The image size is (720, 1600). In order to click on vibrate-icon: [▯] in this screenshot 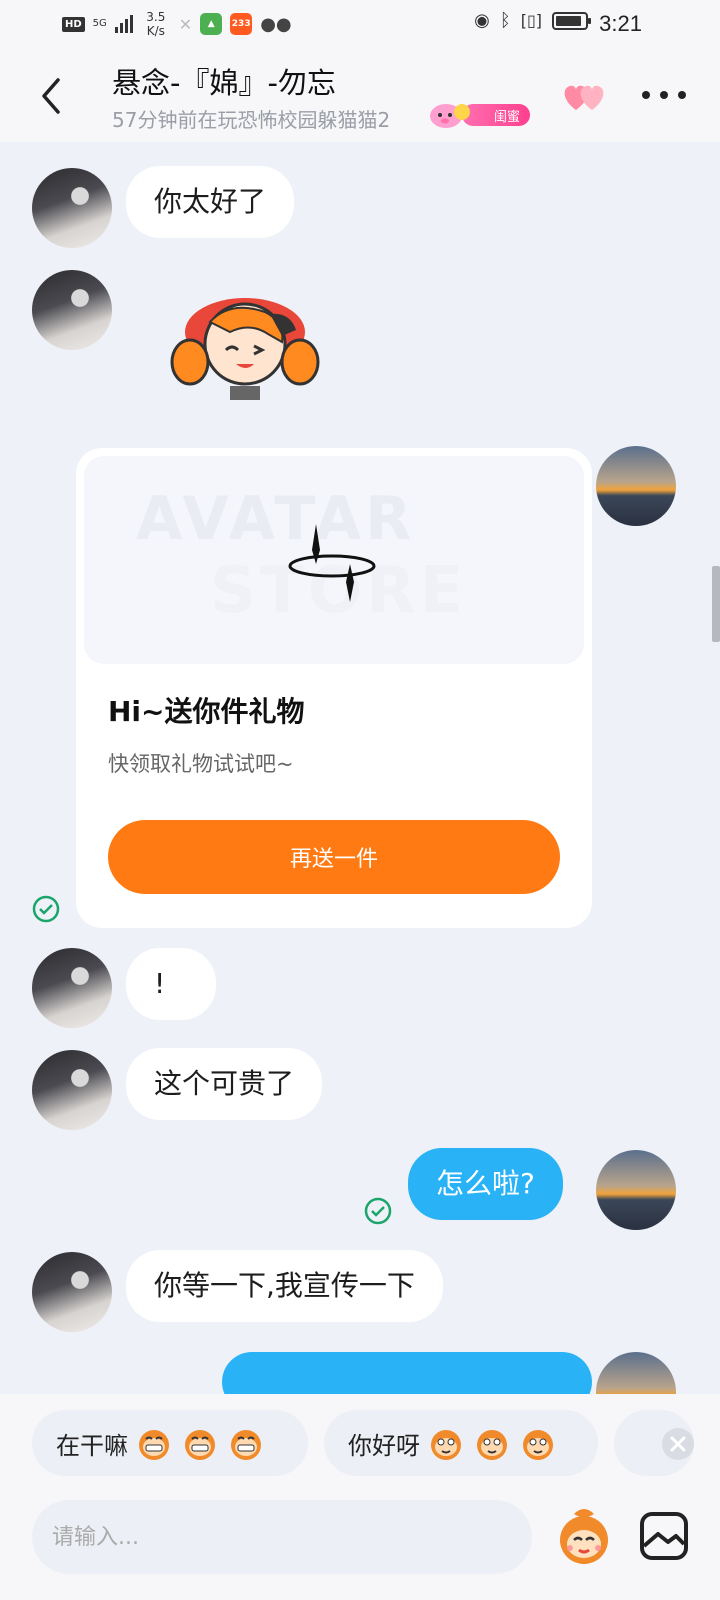, I will do `click(531, 20)`.